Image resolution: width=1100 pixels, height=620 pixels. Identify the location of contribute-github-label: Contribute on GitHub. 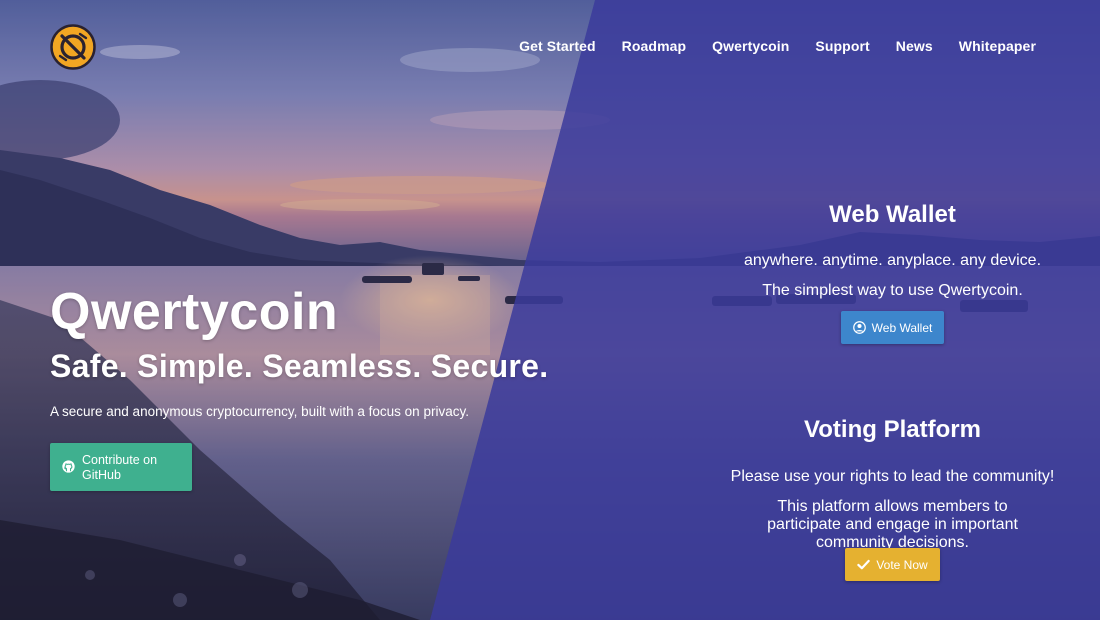
(120, 467).